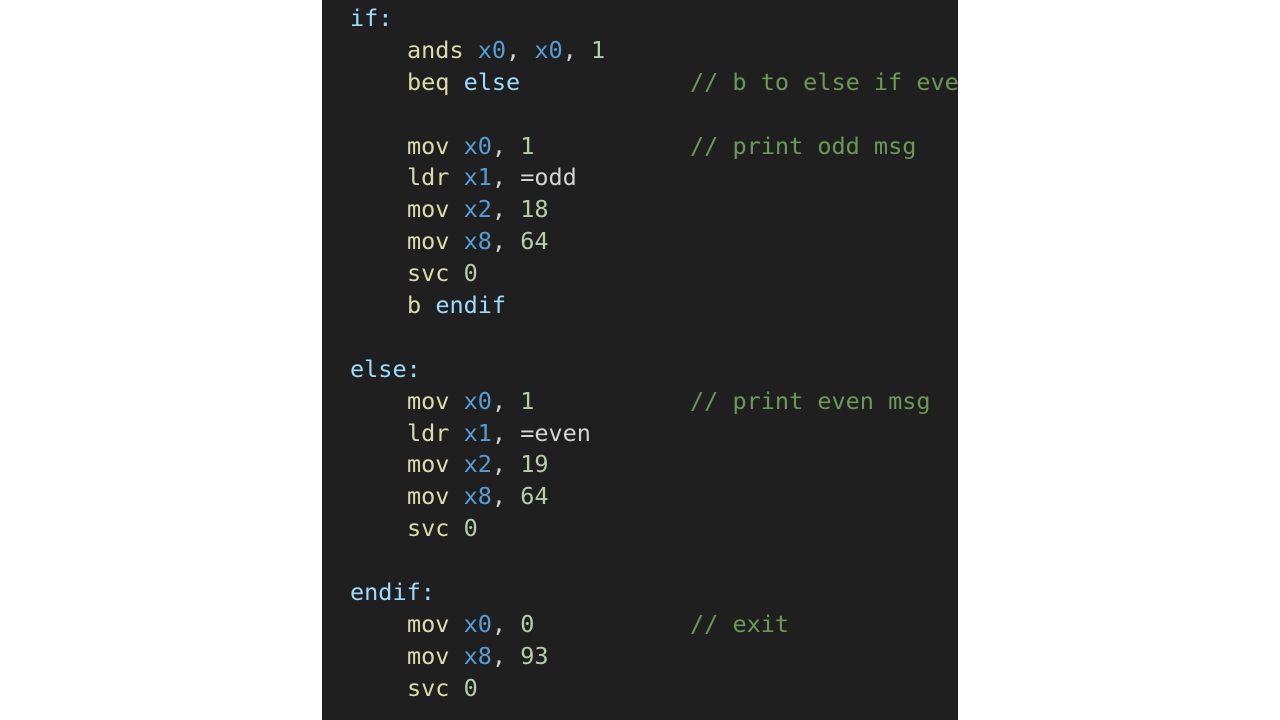  What do you see at coordinates (471, 305) in the screenshot?
I see `code-branch-target: endif` at bounding box center [471, 305].